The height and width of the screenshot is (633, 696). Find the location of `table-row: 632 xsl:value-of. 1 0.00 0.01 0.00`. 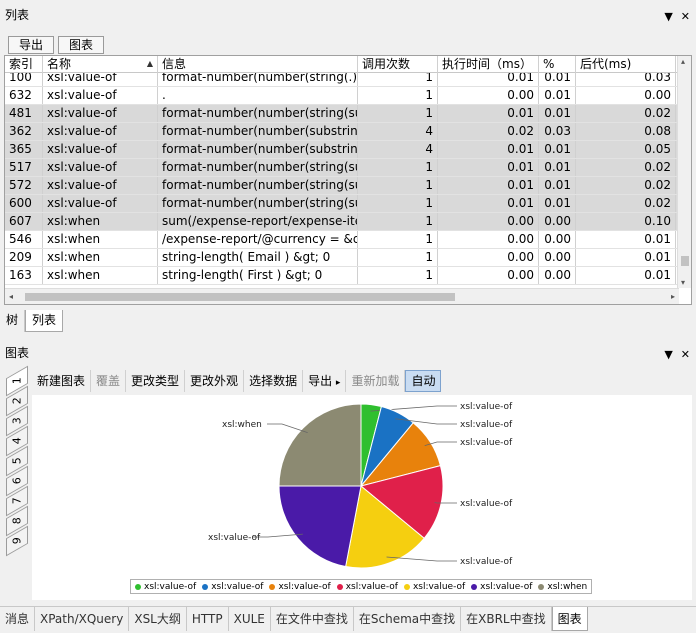

table-row: 632 xsl:value-of. 1 0.00 0.01 0.00 is located at coordinates (348, 96).